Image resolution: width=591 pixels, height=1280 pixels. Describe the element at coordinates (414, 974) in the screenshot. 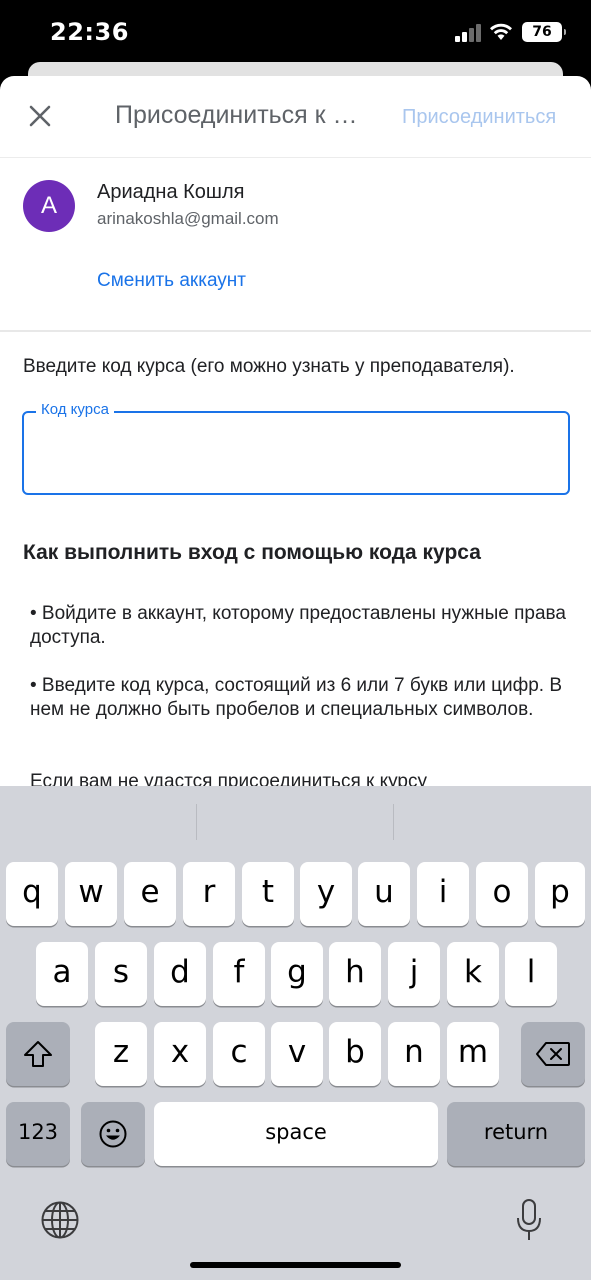

I see `key-j: j` at that location.